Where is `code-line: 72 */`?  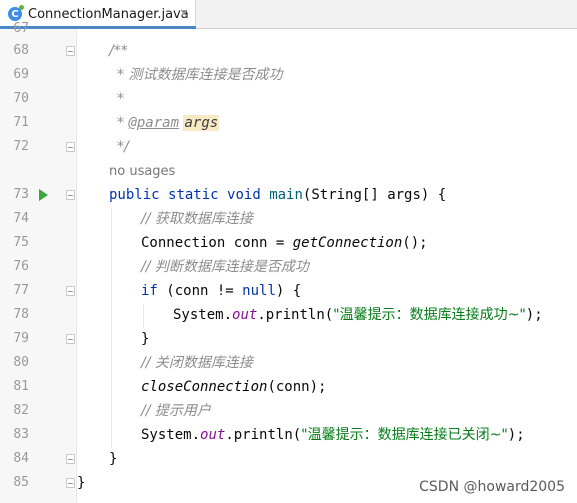 code-line: 72 */ is located at coordinates (288, 147).